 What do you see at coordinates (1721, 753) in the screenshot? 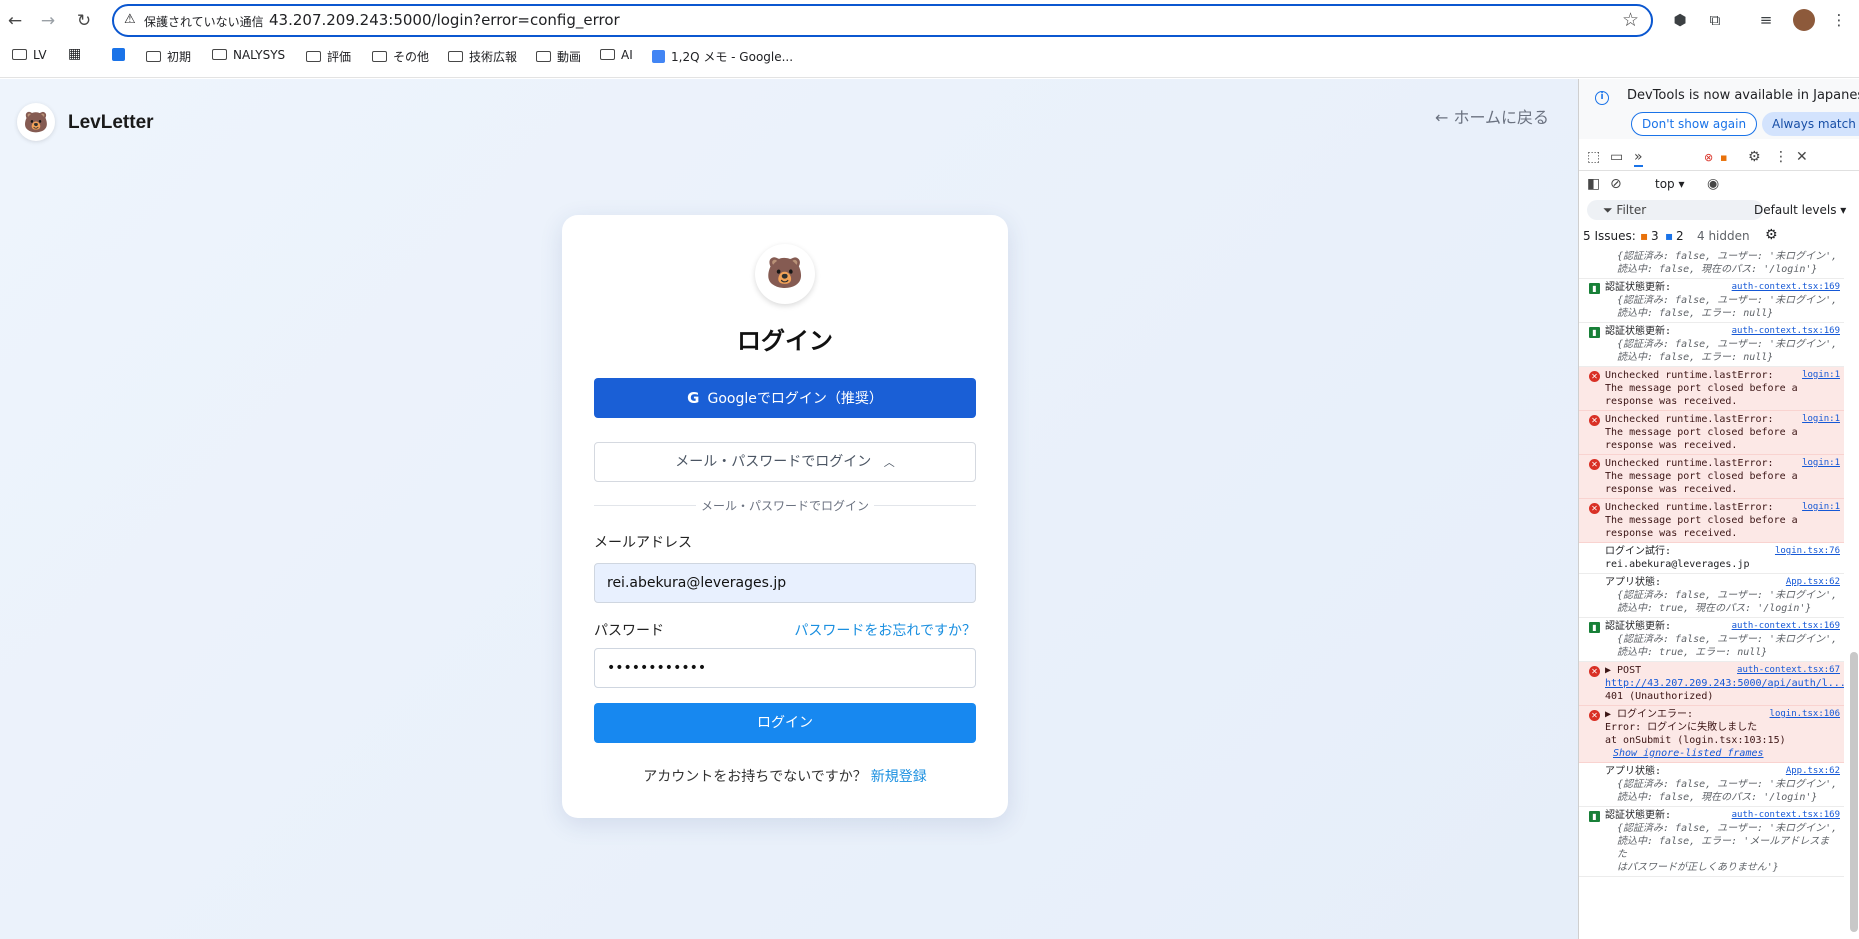
I see `console-entry-line: Show ignore-listed frames` at bounding box center [1721, 753].